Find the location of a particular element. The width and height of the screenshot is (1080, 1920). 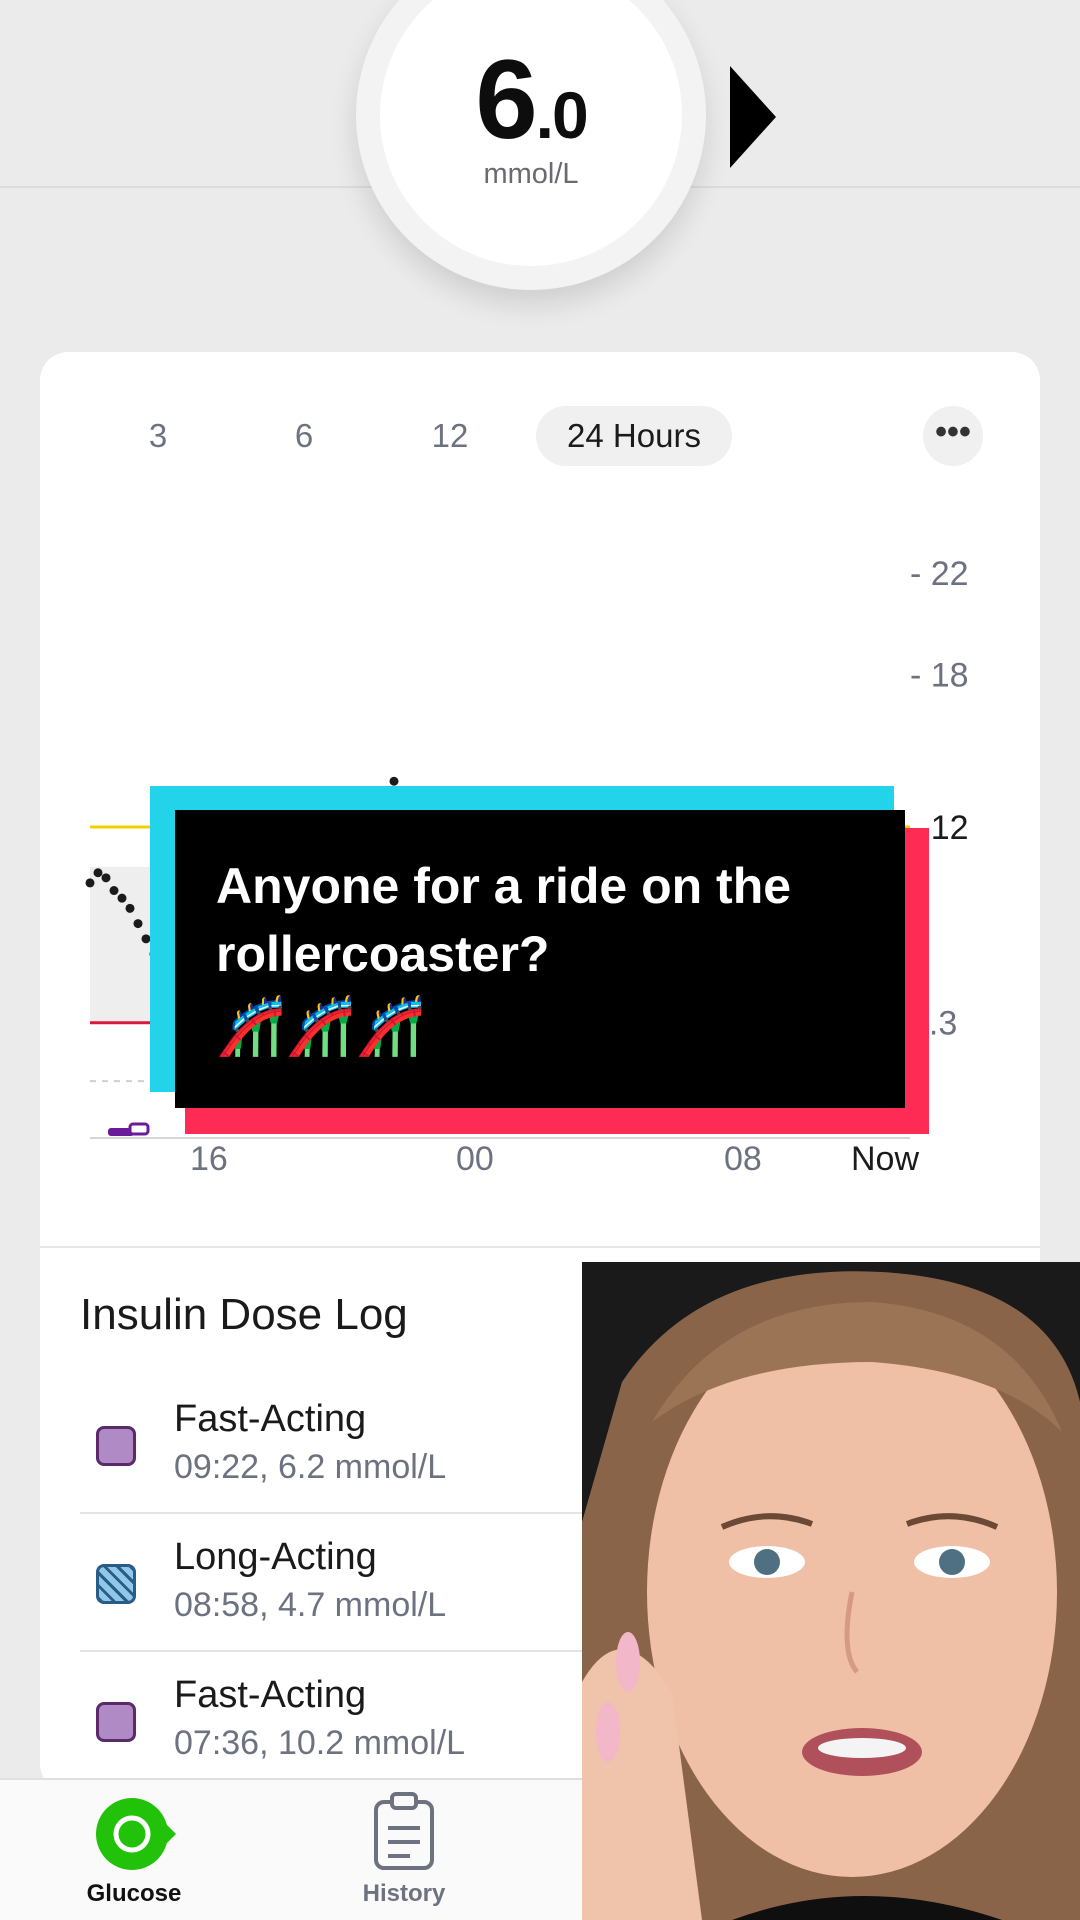

y-tick-label: - 18 is located at coordinates (939, 676).